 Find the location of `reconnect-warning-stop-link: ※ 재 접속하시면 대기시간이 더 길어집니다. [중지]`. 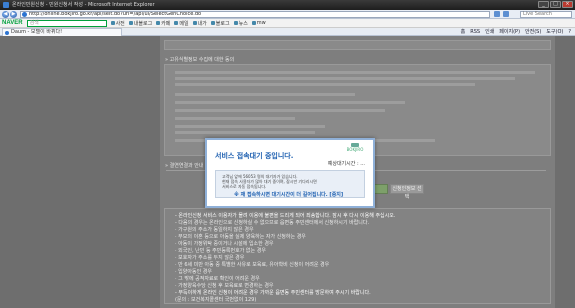

reconnect-warning-stop-link: ※ 재 접속하시면 대기시간이 더 길어집니다. [중지] is located at coordinates (288, 194).